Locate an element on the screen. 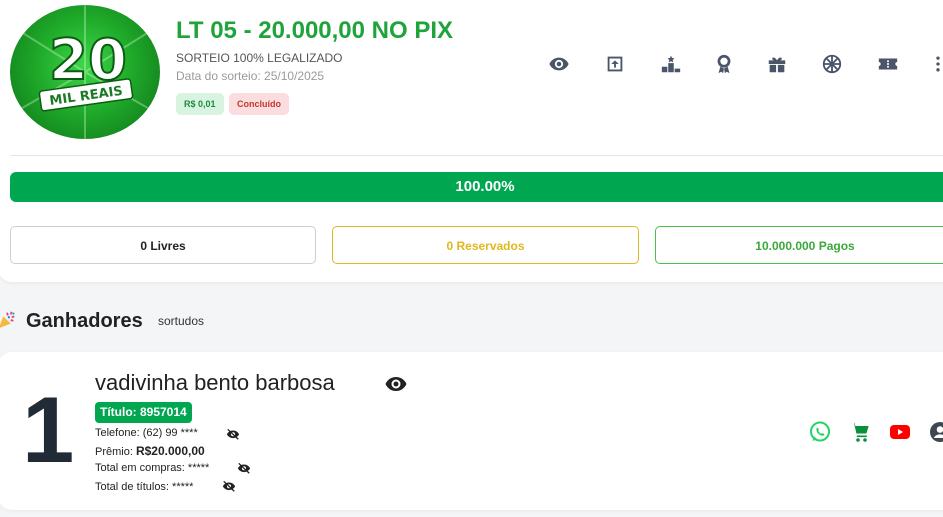  paid-count-button: 10.000.000 Pagos is located at coordinates (799, 245).